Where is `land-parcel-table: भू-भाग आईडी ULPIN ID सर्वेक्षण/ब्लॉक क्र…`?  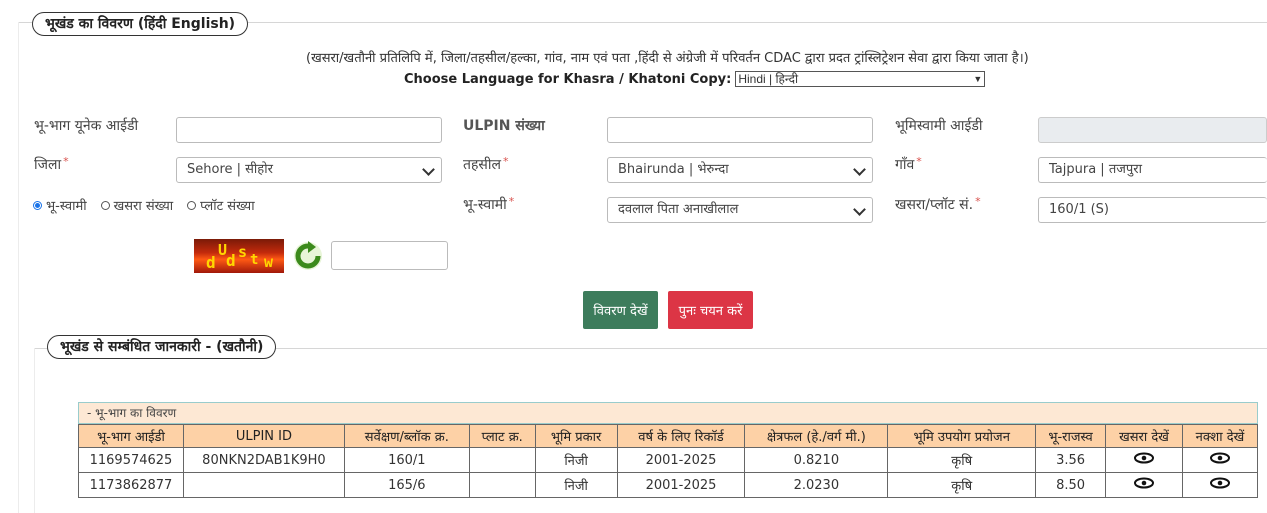 land-parcel-table: भू-भाग आईडी ULPIN ID सर्वेक्षण/ब्लॉक क्र… is located at coordinates (668, 461).